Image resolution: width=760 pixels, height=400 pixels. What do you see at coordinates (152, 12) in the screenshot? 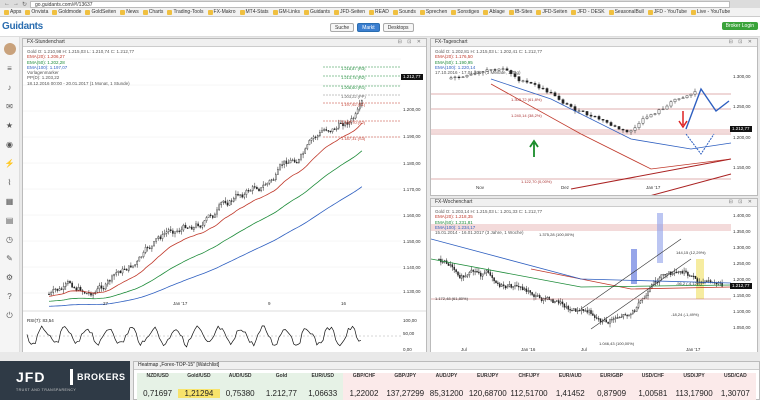
I see `bookmark-item: Charts` at bounding box center [152, 12].